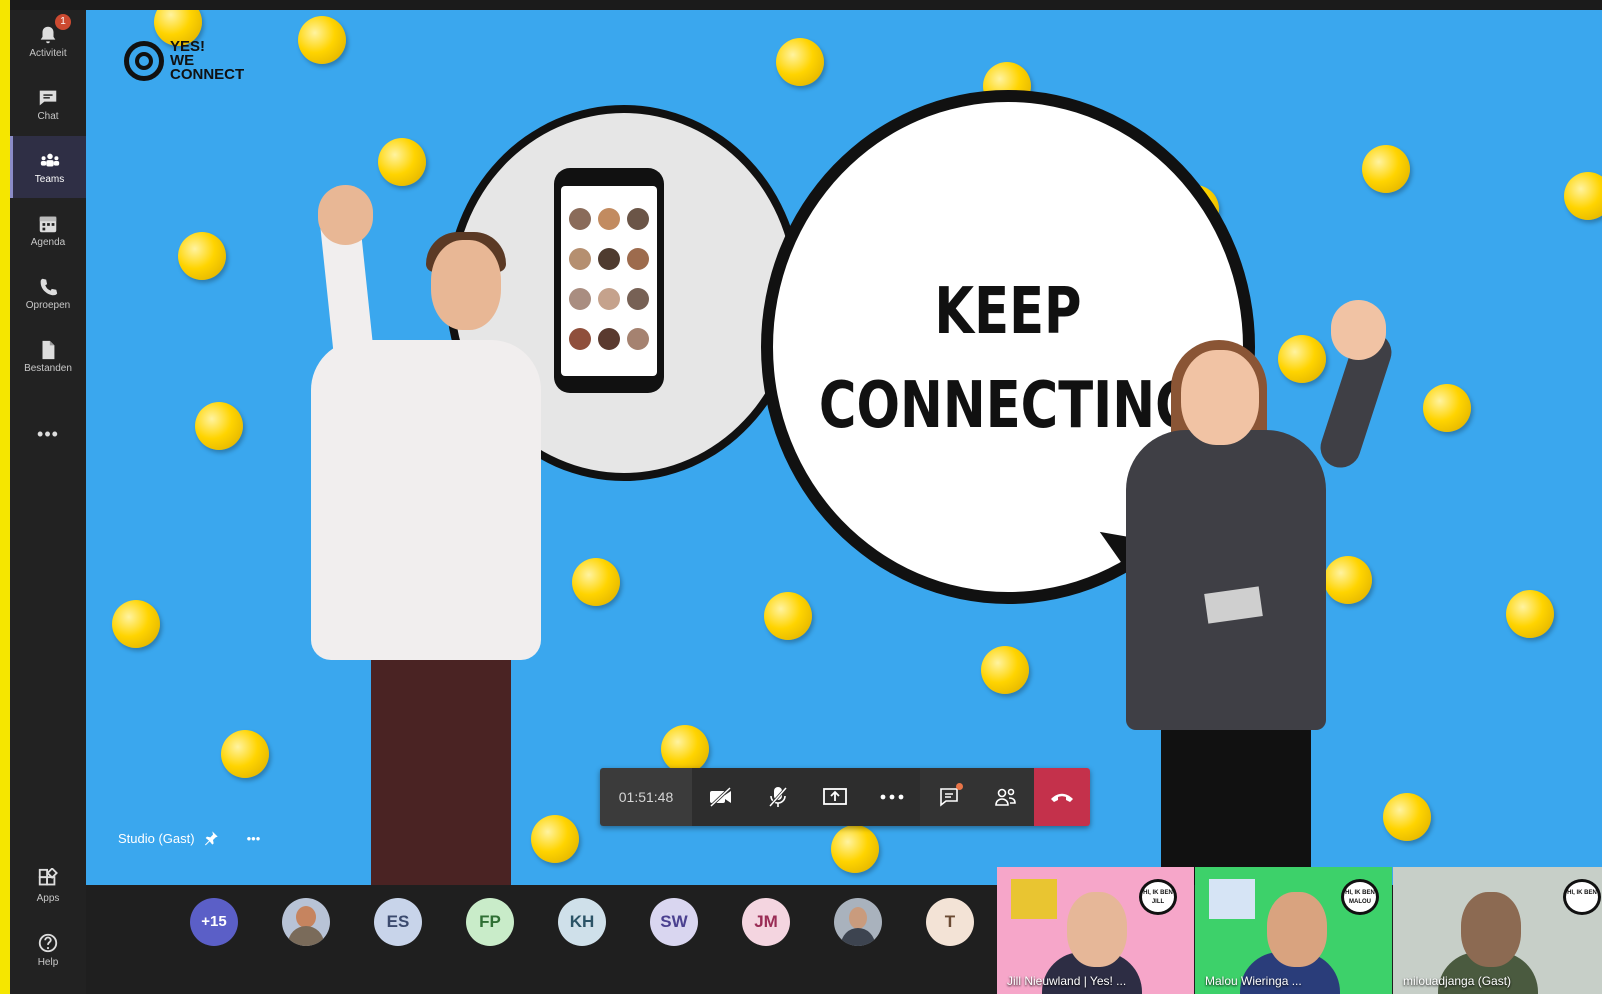 The width and height of the screenshot is (1602, 994). Describe the element at coordinates (214, 922) in the screenshot. I see `overflow-participants-button: +15` at that location.